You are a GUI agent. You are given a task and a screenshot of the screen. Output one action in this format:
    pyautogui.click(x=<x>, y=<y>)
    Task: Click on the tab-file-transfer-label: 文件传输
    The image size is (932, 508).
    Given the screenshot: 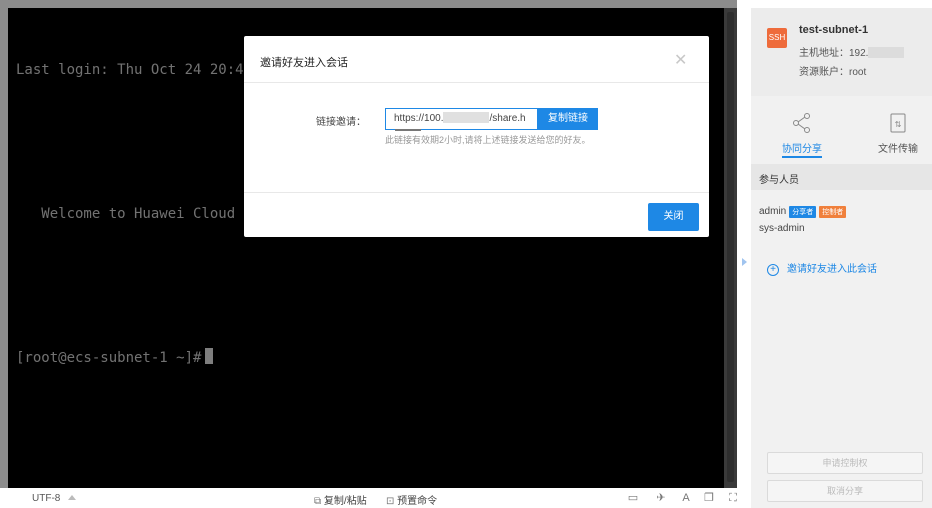 What is the action you would take?
    pyautogui.click(x=898, y=149)
    